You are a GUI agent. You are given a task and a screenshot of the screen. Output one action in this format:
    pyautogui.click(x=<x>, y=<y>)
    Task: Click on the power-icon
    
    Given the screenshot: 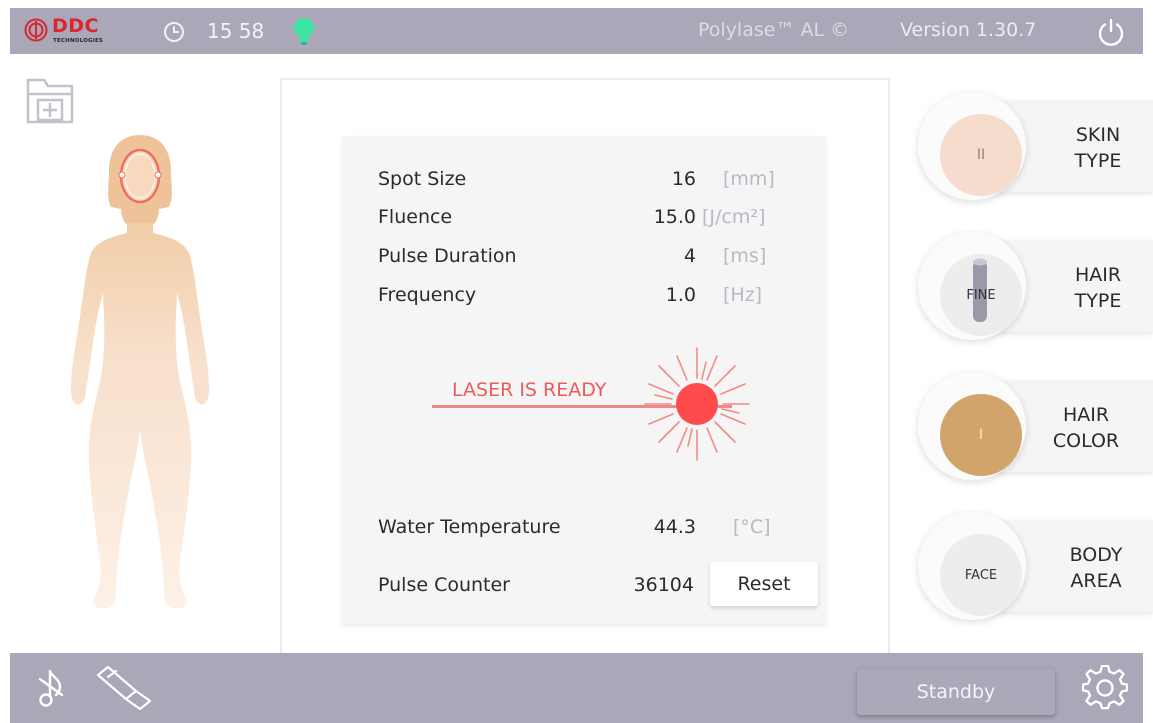 What is the action you would take?
    pyautogui.click(x=1111, y=32)
    